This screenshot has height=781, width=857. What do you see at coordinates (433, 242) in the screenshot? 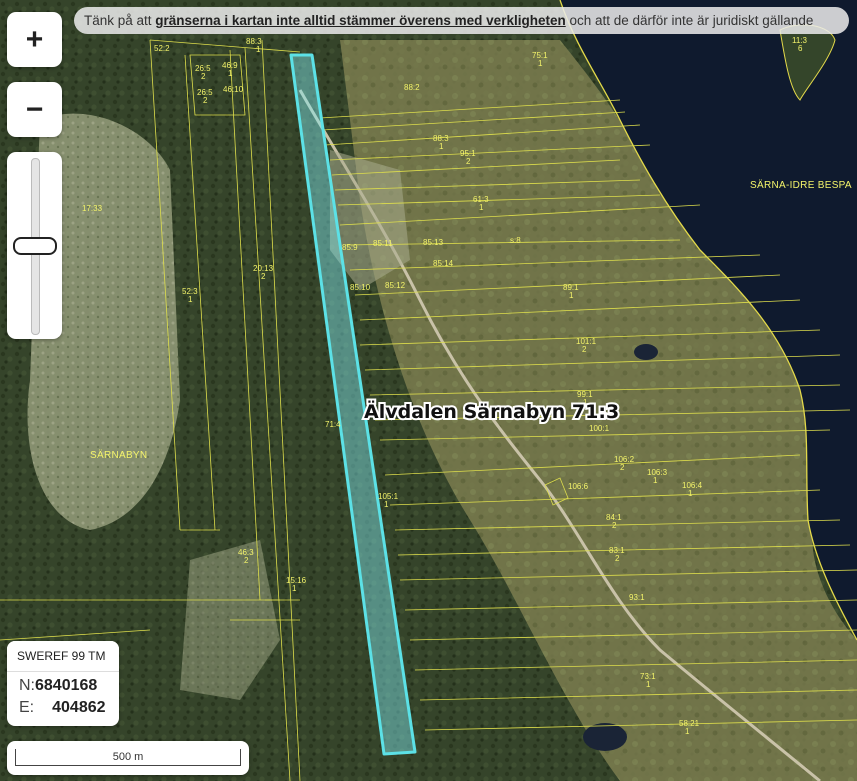
I see `parcel-label: 85:13` at bounding box center [433, 242].